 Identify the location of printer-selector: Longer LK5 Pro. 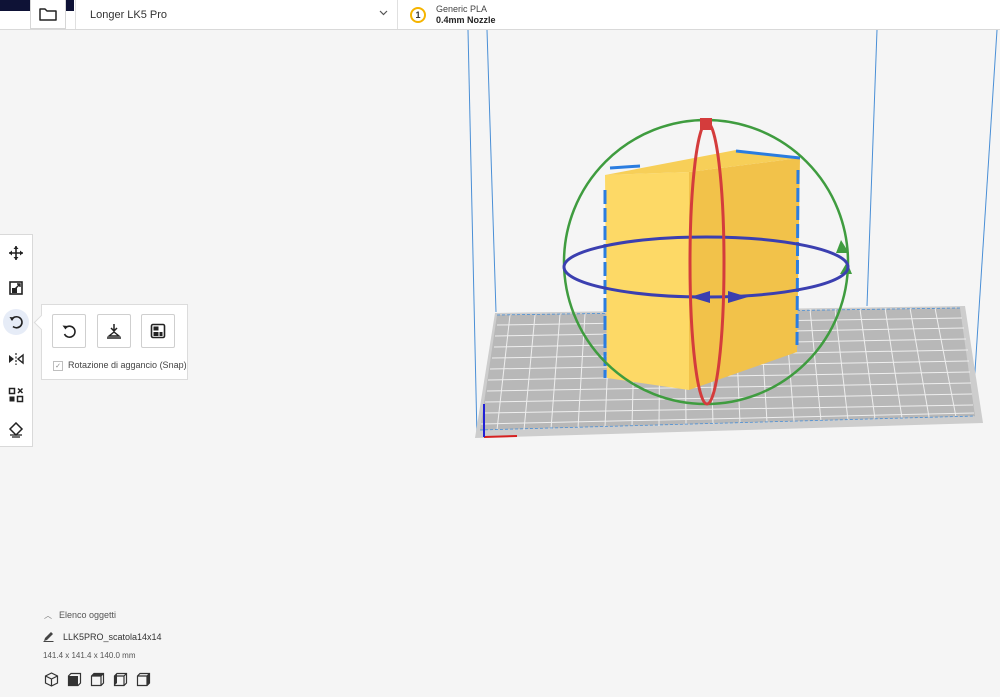
(236, 14).